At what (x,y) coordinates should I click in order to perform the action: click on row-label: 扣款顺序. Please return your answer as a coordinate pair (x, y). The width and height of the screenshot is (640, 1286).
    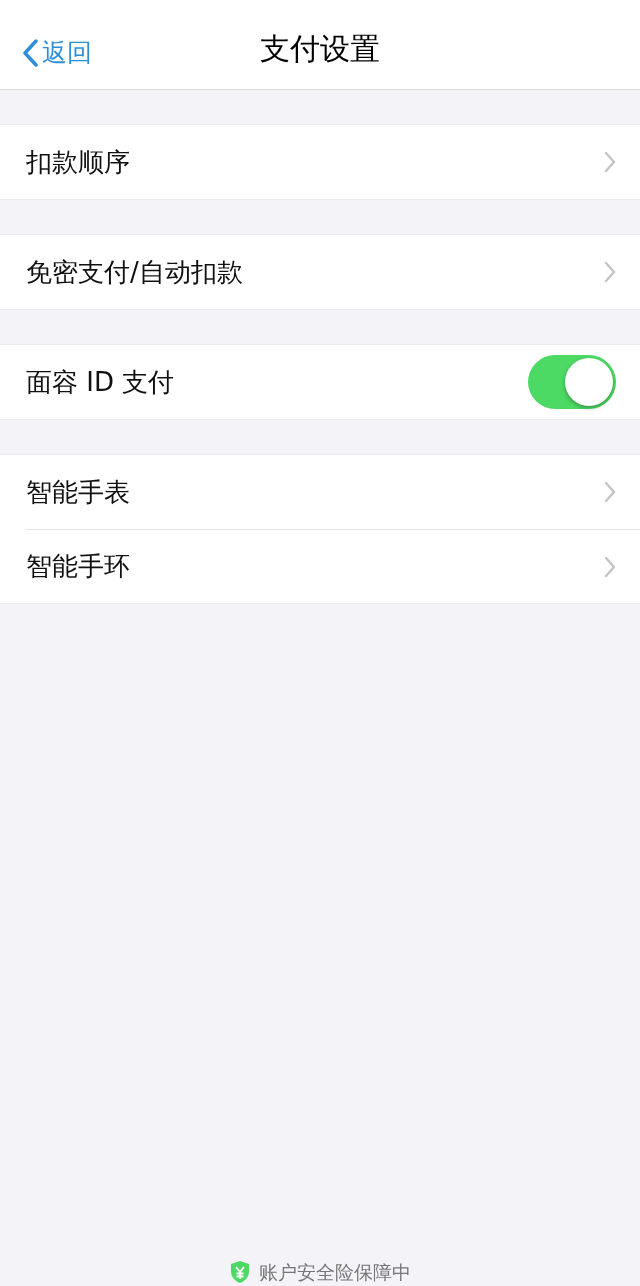
    Looking at the image, I should click on (78, 162).